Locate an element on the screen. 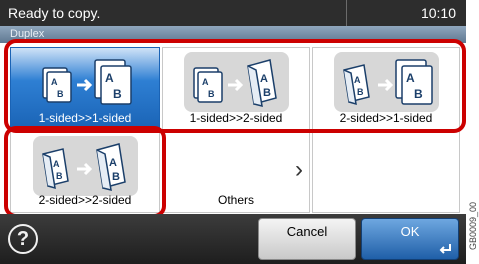 The image size is (479, 264). status-message: Ready to copy. is located at coordinates (54, 13).